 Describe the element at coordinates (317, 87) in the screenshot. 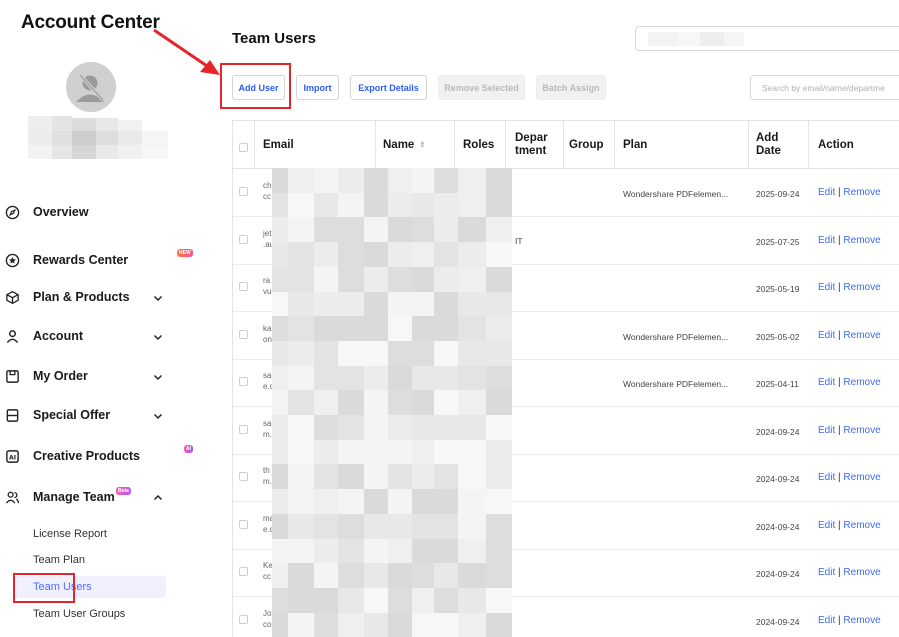

I see `import-button: Import` at that location.